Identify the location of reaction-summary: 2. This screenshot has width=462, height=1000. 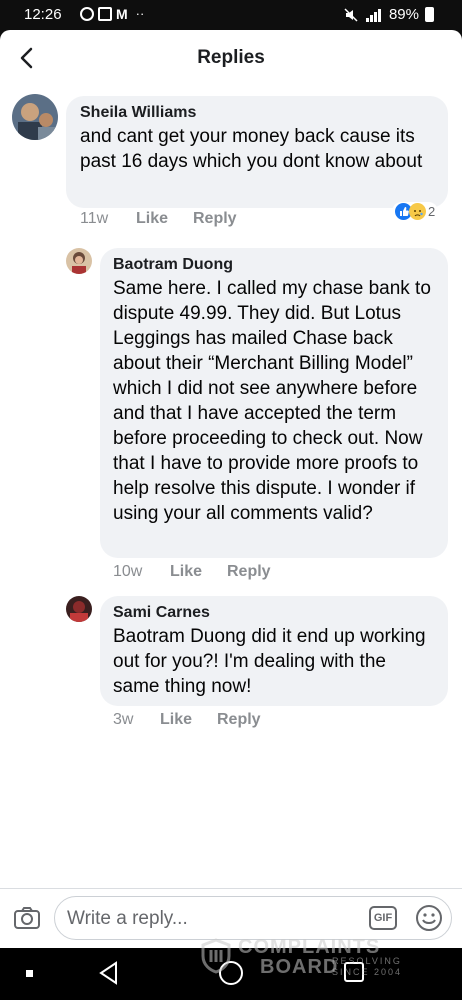
(415, 211).